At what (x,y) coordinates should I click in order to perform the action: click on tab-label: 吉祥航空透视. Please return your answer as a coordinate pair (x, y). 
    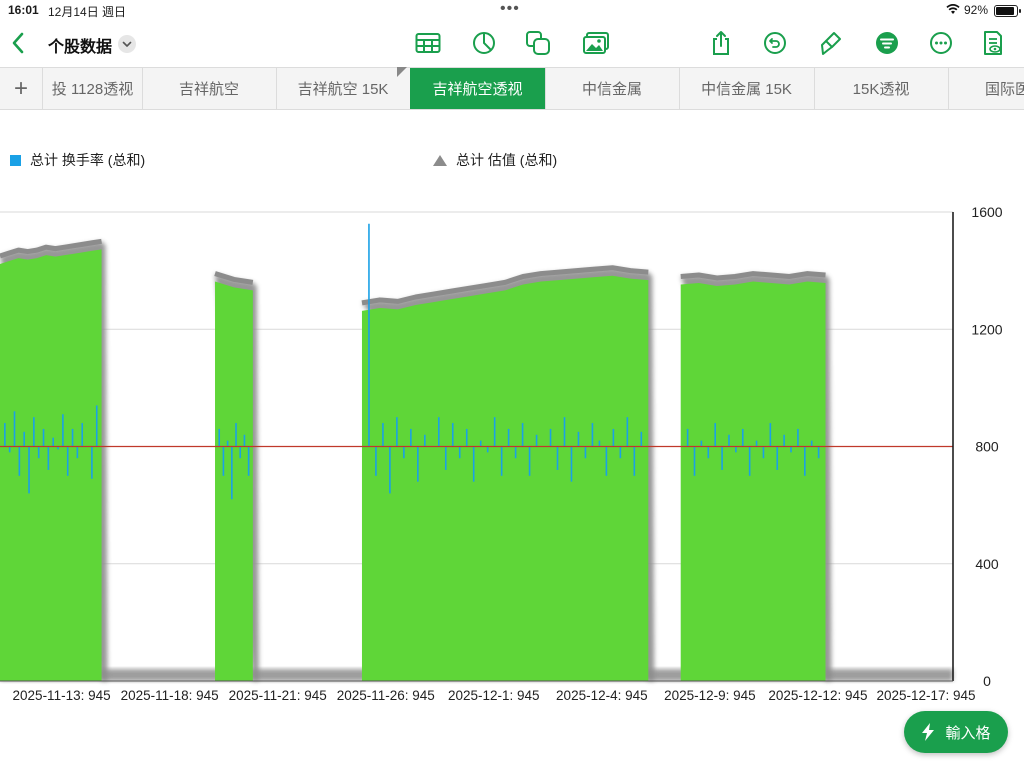
    Looking at the image, I should click on (477, 89).